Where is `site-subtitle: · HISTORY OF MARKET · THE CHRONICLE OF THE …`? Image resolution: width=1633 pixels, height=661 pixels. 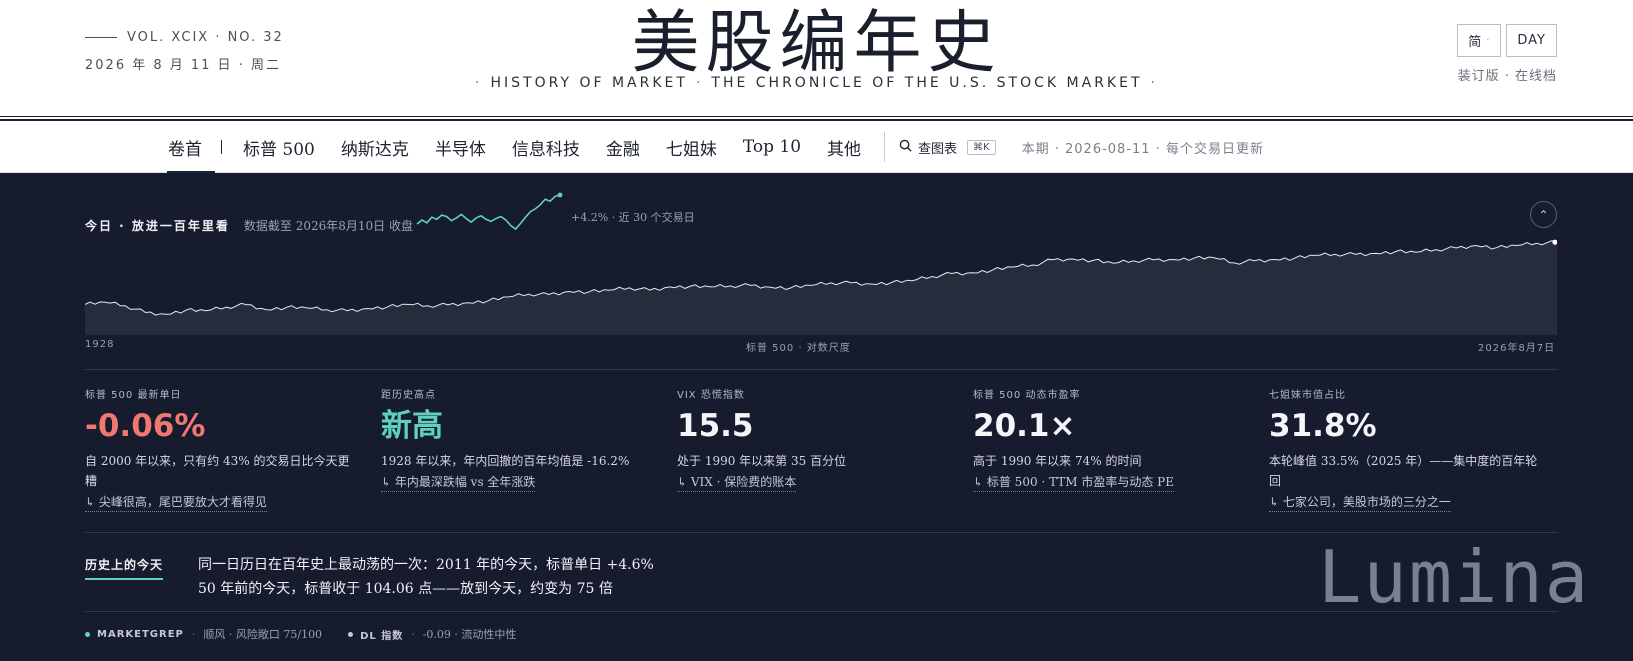 site-subtitle: · HISTORY OF MARKET · THE CHRONICLE OF THE … is located at coordinates (816, 83).